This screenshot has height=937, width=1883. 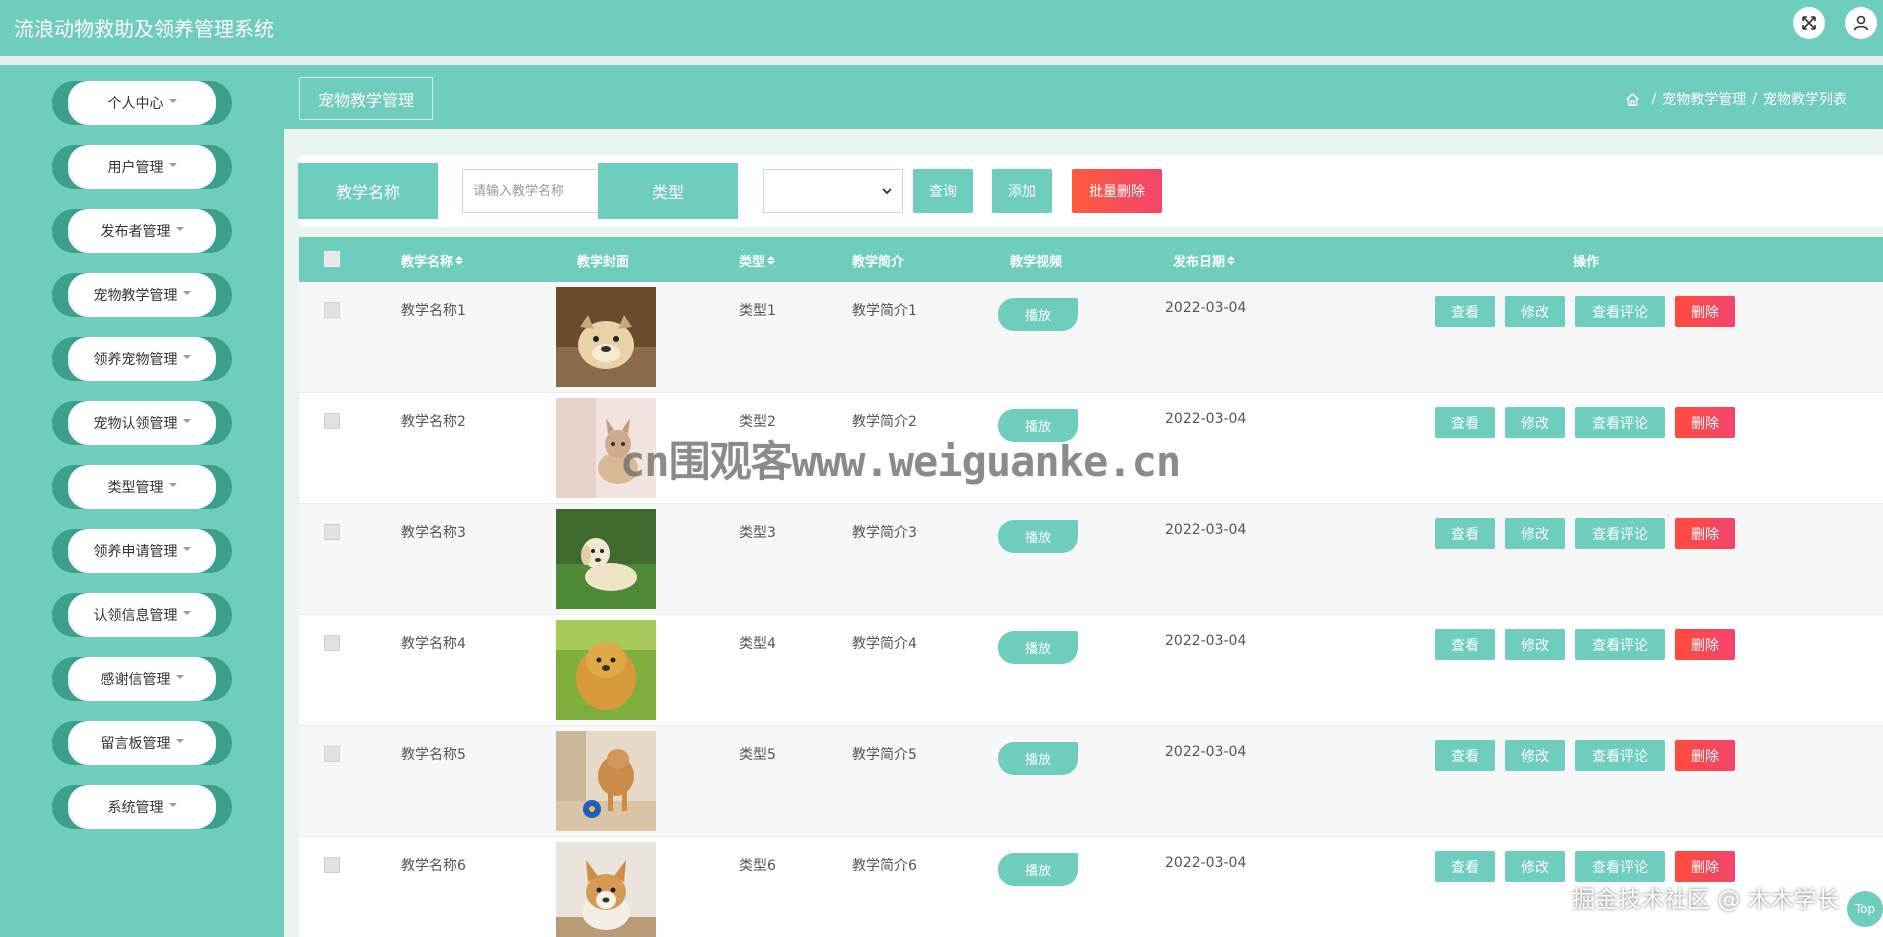 I want to click on sort-icon, so click(x=1231, y=260).